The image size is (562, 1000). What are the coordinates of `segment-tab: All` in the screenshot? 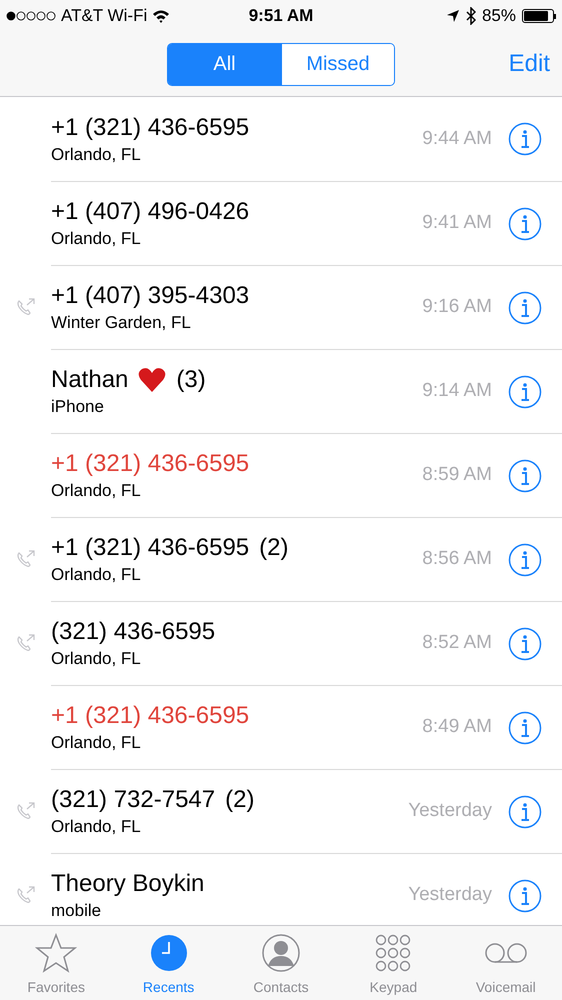 It's located at (224, 64).